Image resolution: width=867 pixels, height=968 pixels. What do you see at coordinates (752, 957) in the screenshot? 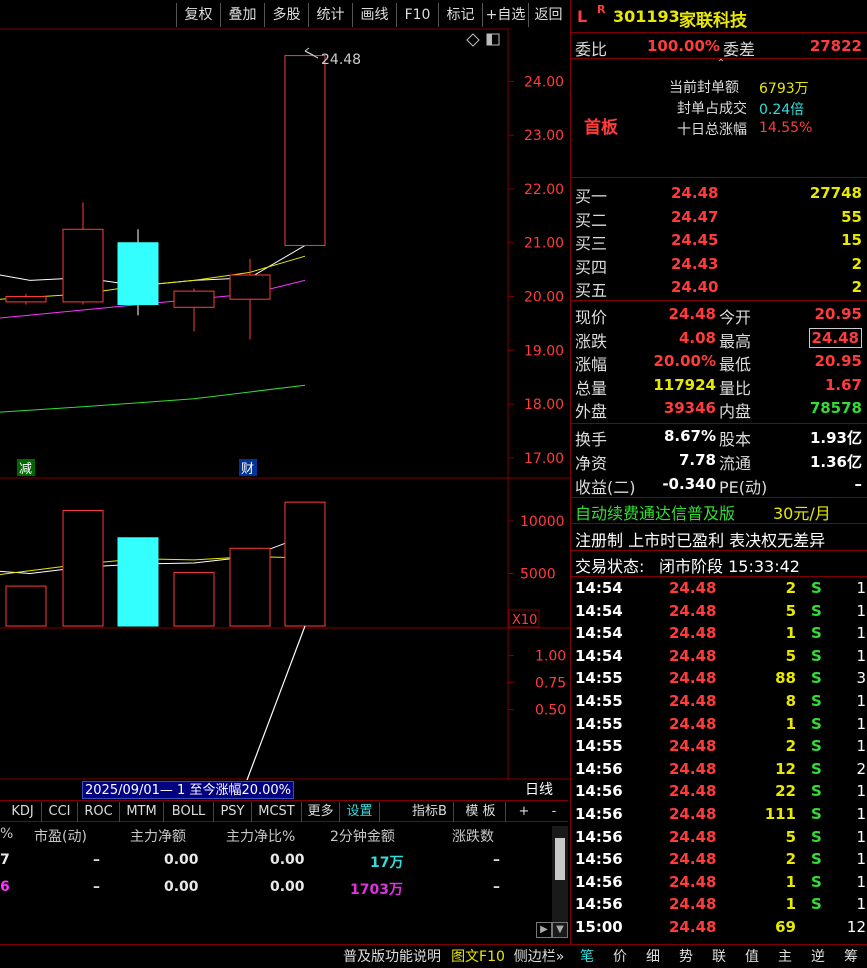
I see `tab-value: 值` at bounding box center [752, 957].